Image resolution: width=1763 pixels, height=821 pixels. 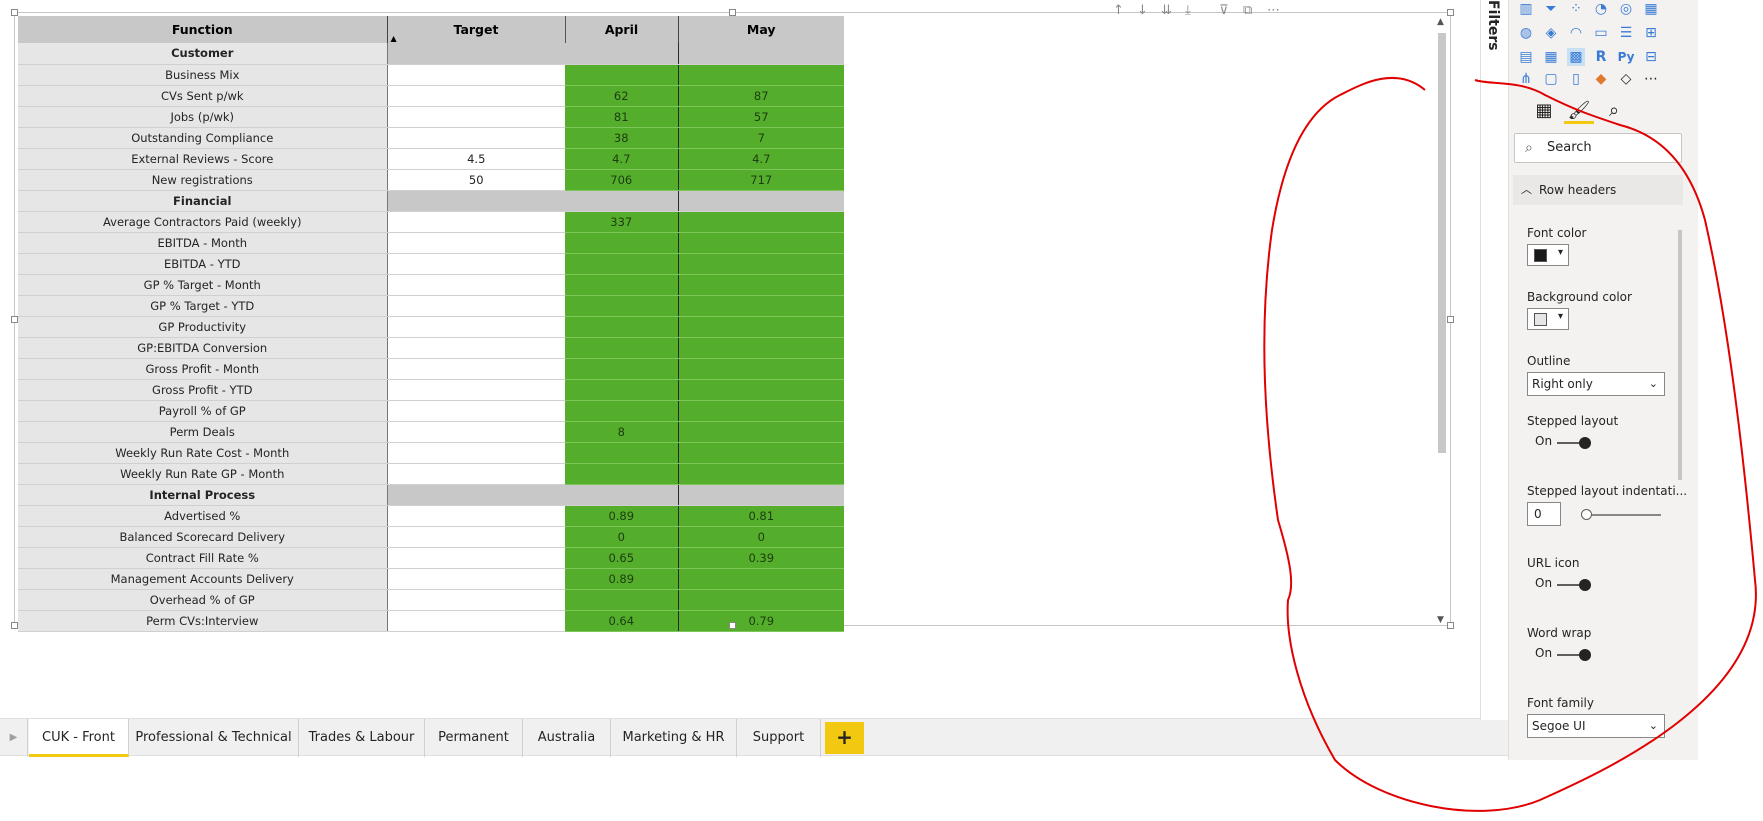 What do you see at coordinates (1598, 190) in the screenshot?
I see `row-headers-section: ︿ Row headers` at bounding box center [1598, 190].